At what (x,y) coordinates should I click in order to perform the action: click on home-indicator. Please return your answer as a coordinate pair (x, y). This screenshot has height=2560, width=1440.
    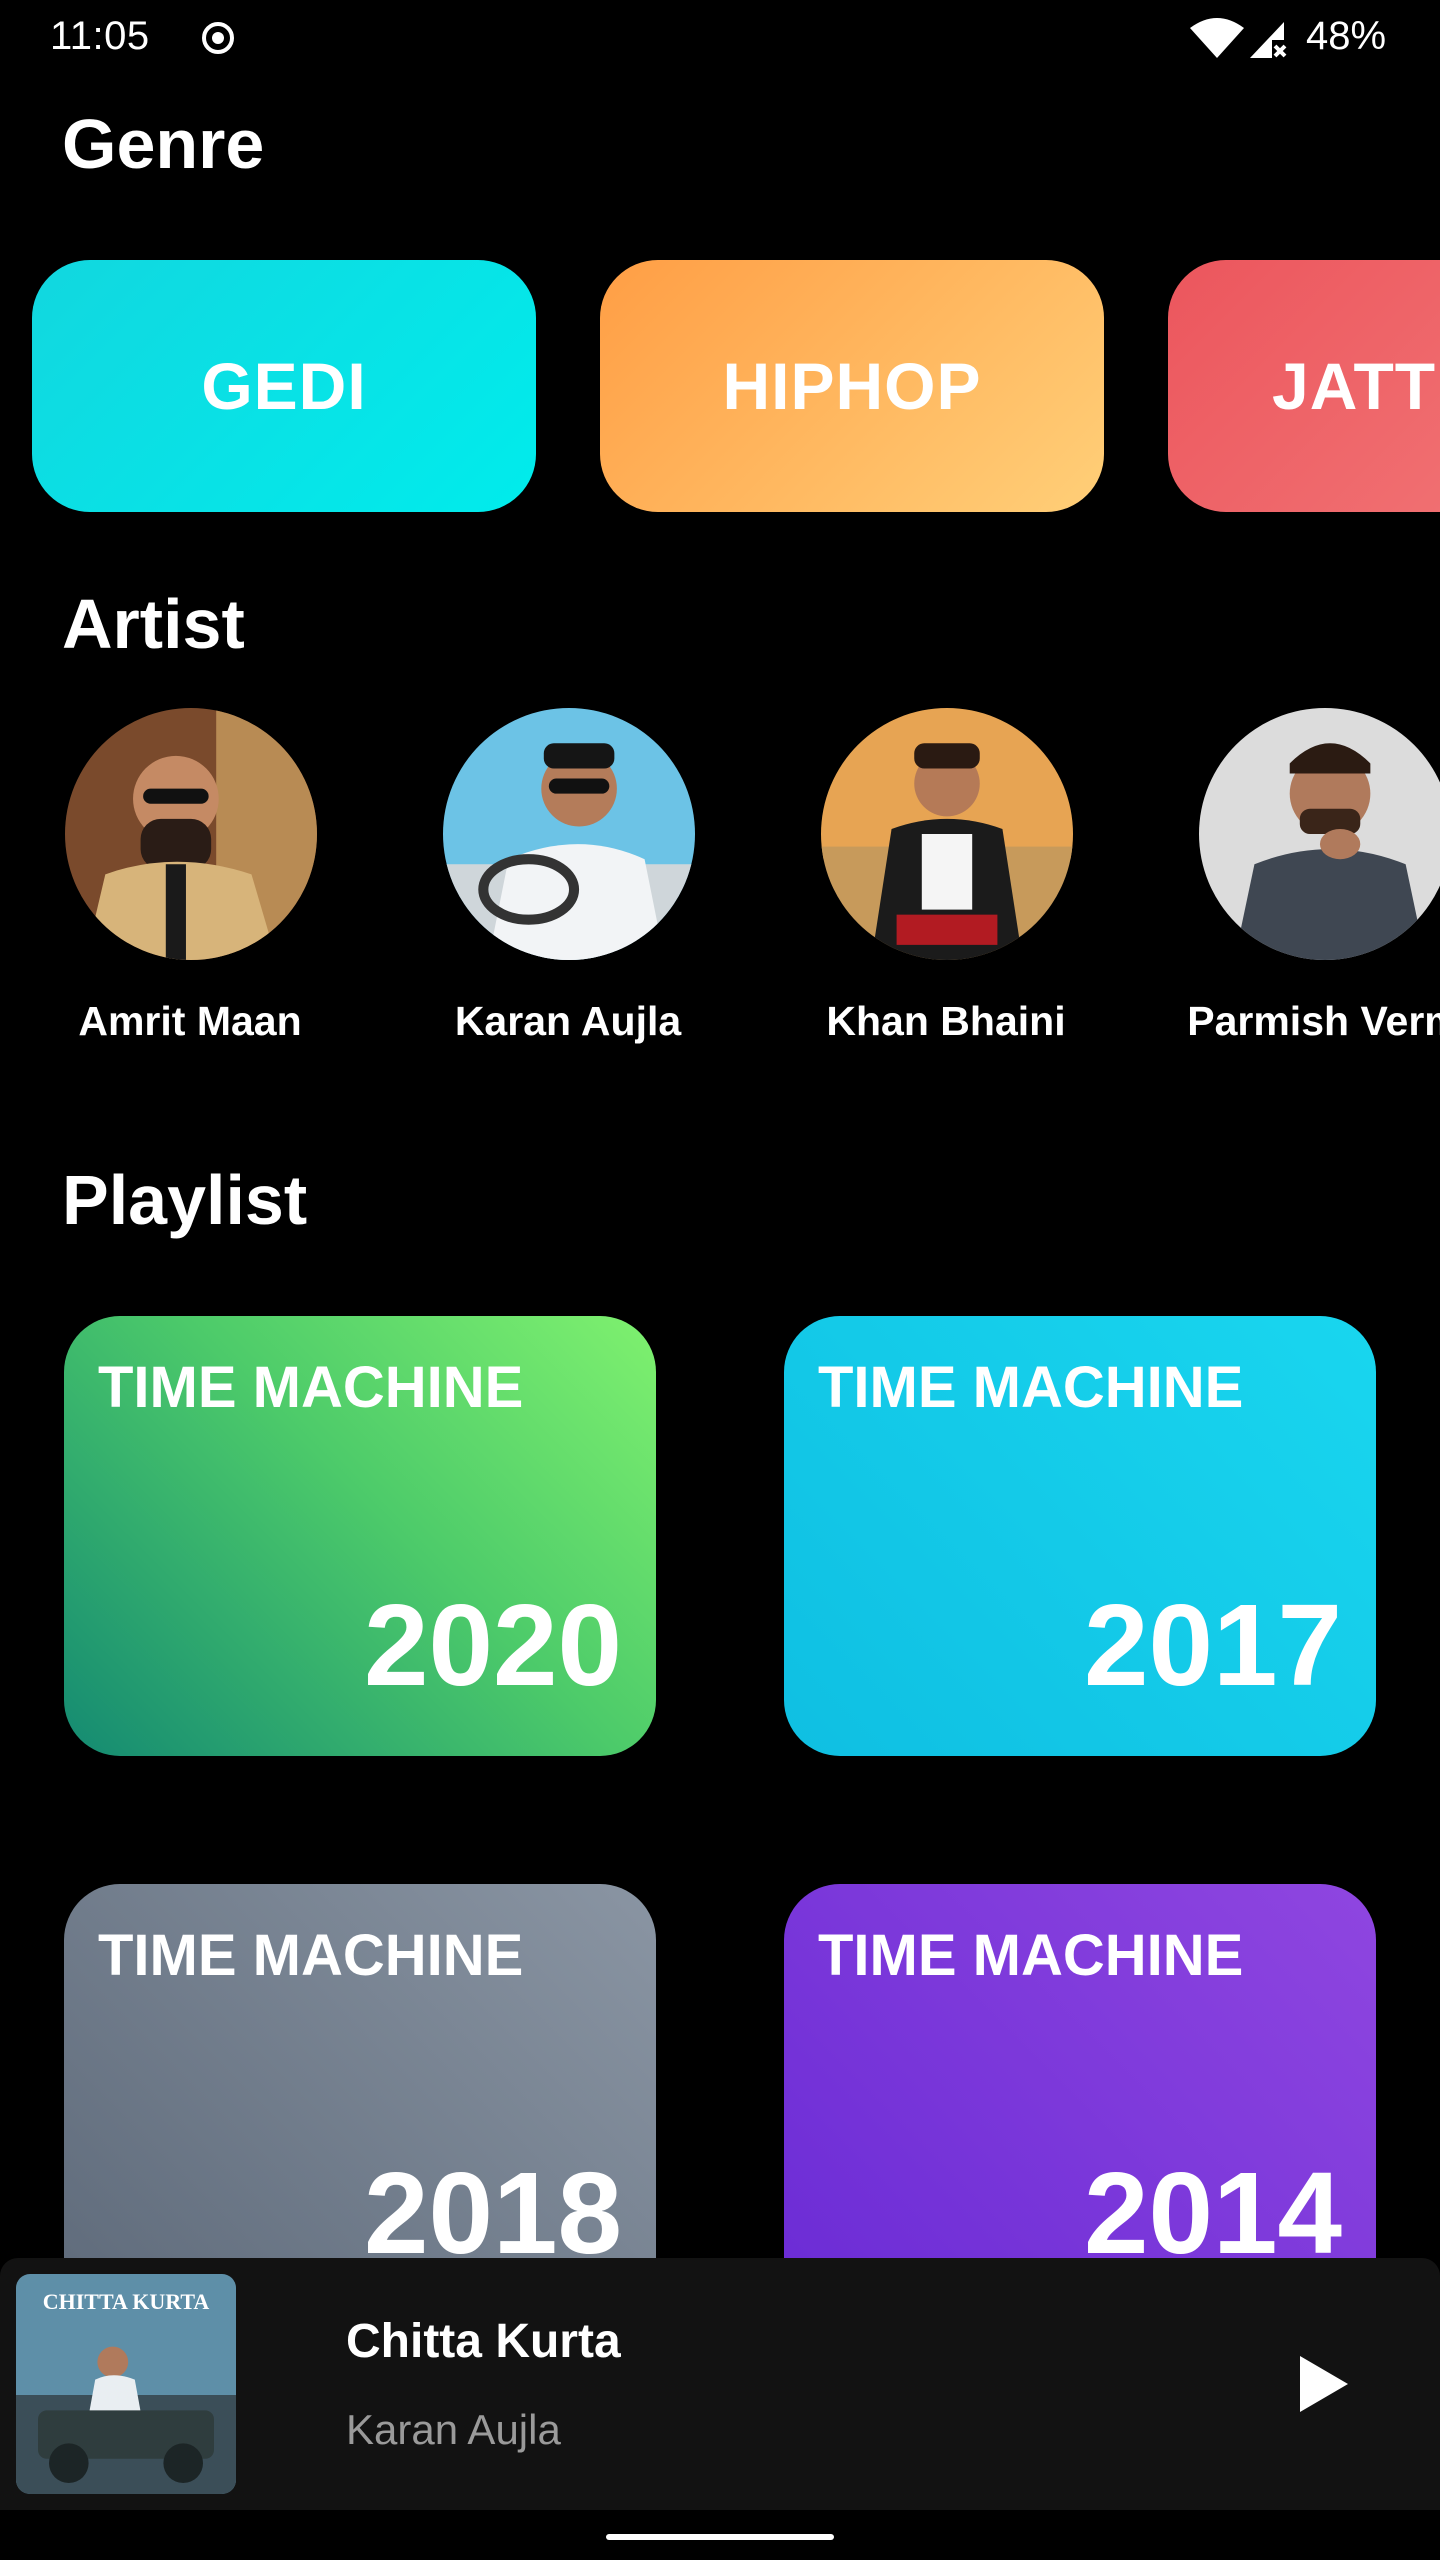
    Looking at the image, I should click on (720, 2537).